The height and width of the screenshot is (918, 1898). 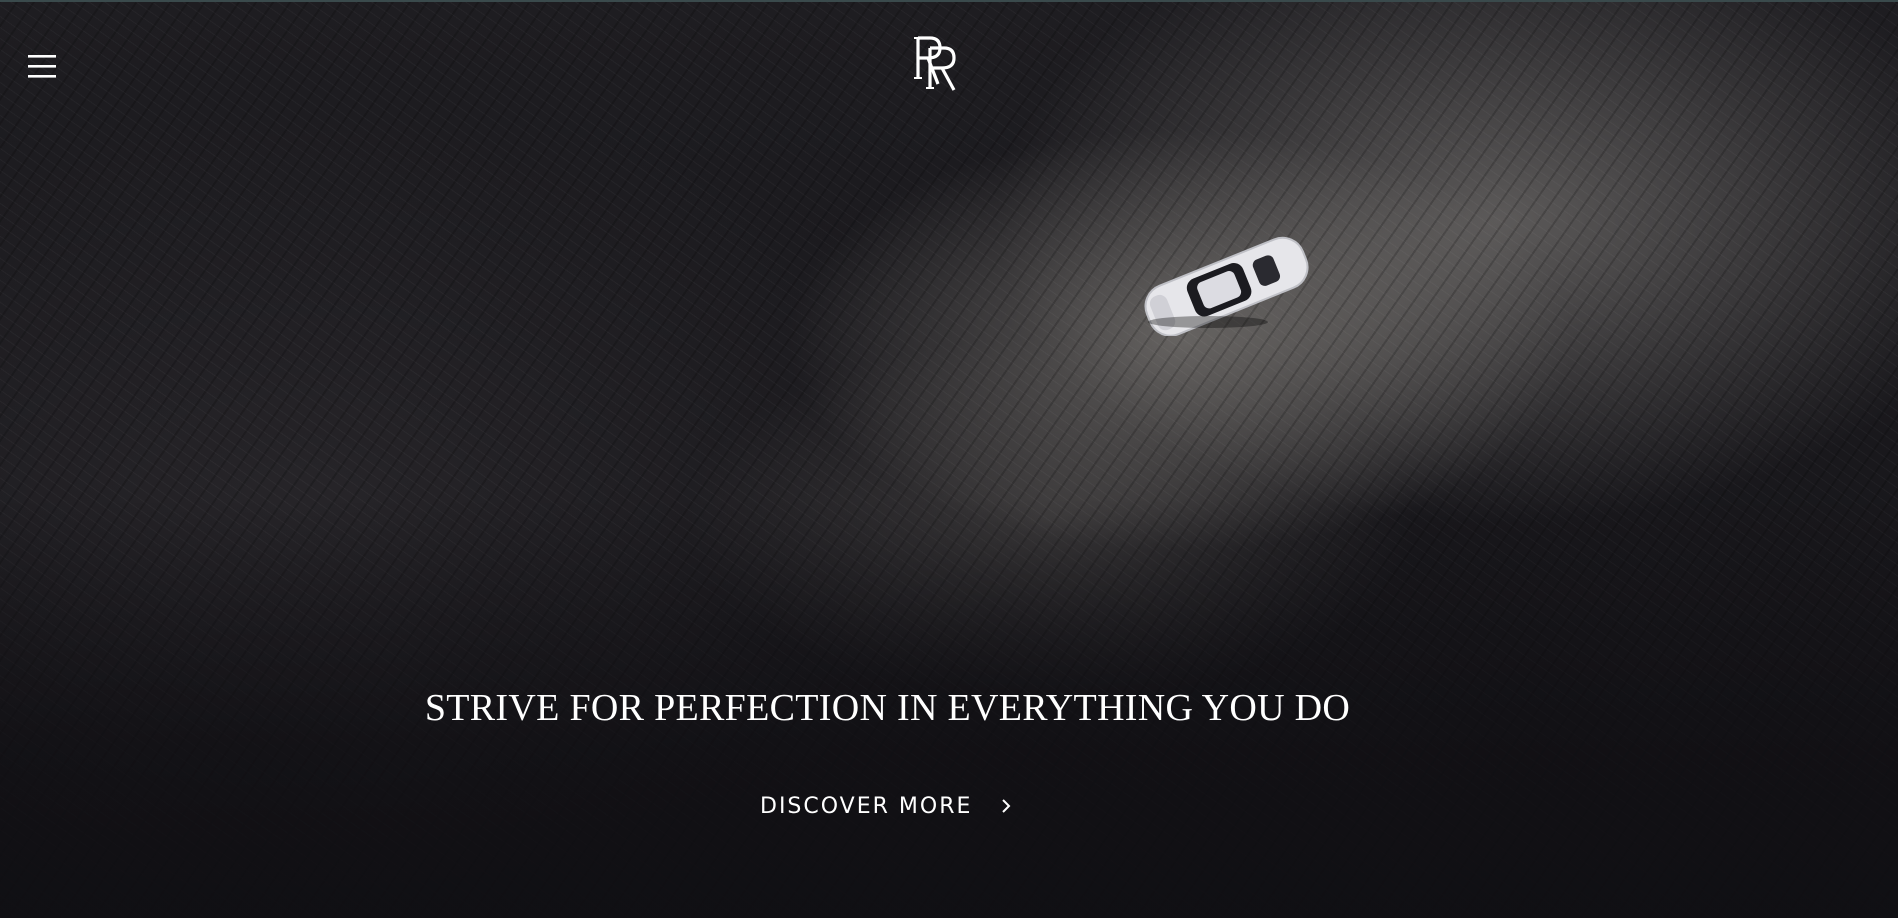 I want to click on discover-more-label: DISCOVER MORE, so click(x=866, y=806).